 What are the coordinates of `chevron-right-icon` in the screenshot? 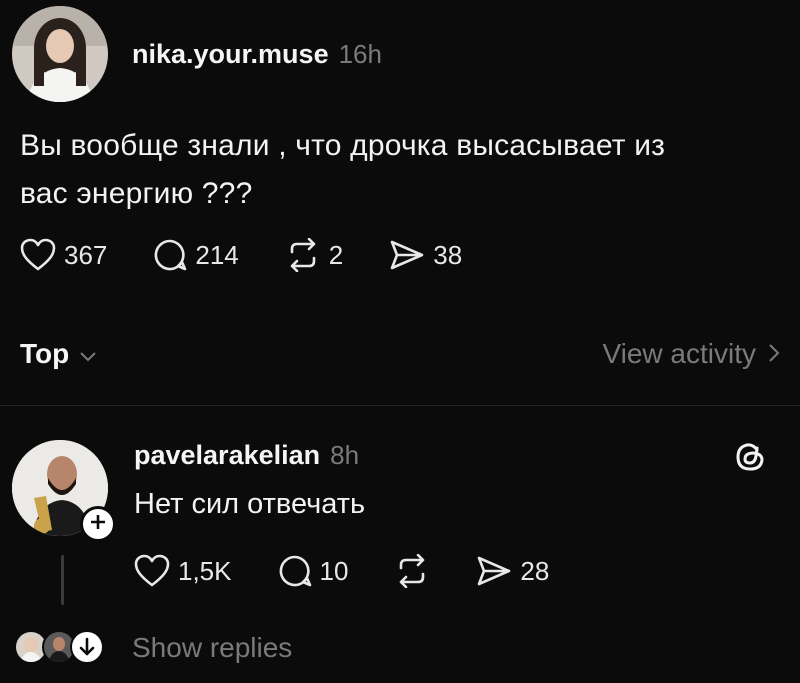 It's located at (774, 354).